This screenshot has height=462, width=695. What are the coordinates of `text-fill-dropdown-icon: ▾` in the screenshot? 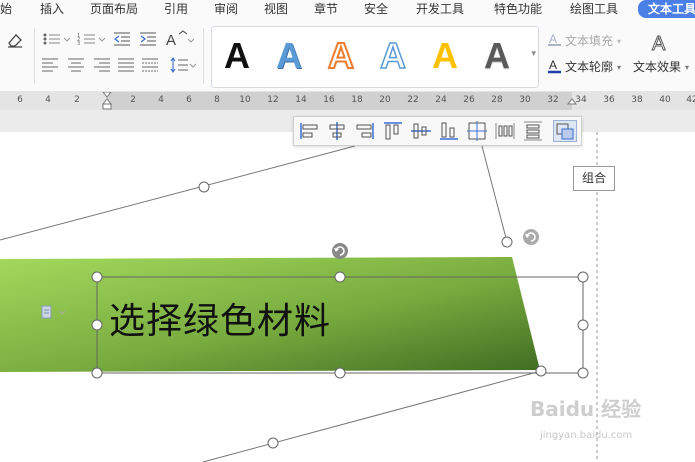 It's located at (619, 42).